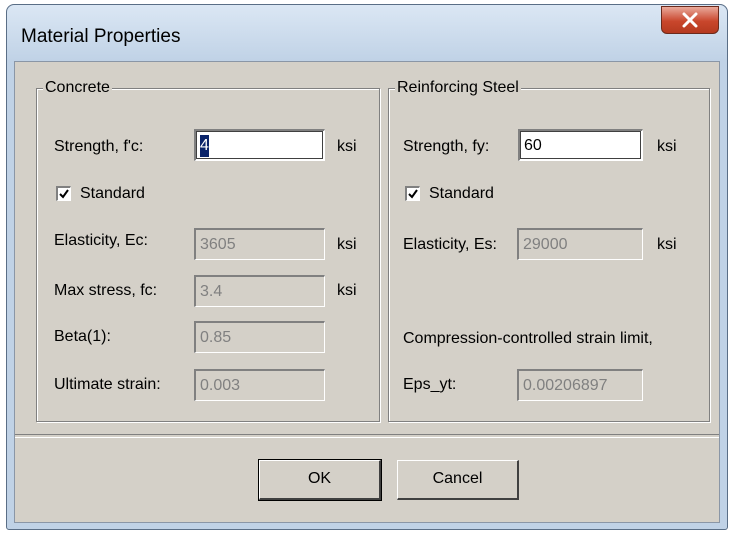  Describe the element at coordinates (580, 244) in the screenshot. I see `steel-elasticity-field: 29000` at that location.